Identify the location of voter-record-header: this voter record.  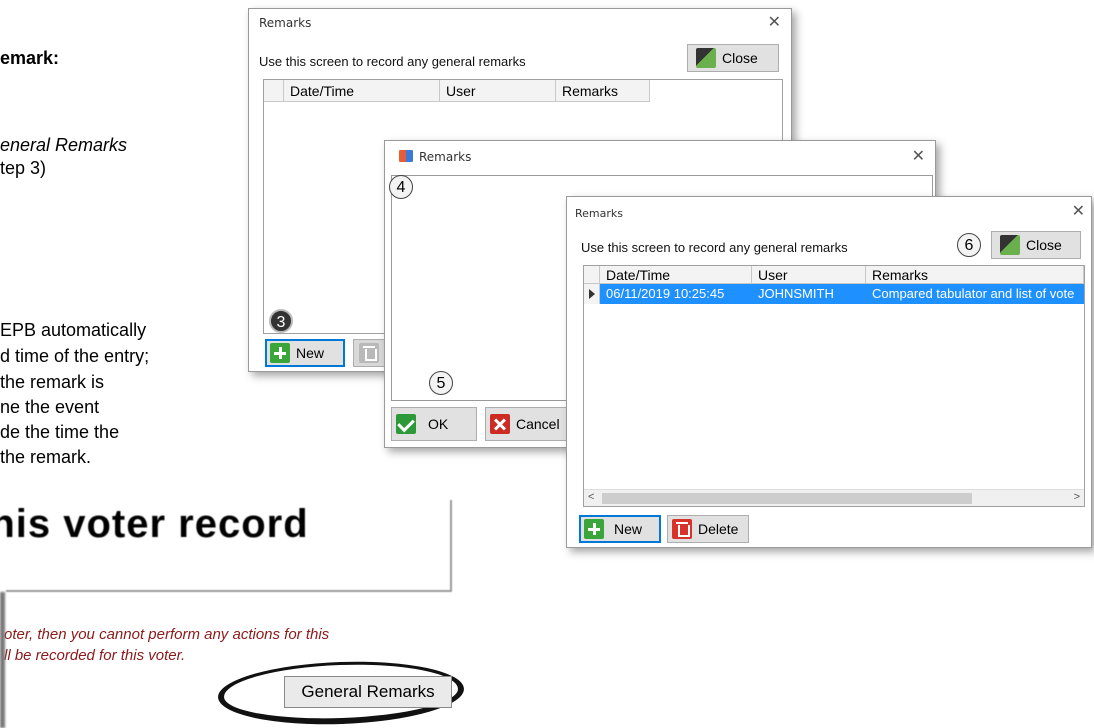
(154, 524).